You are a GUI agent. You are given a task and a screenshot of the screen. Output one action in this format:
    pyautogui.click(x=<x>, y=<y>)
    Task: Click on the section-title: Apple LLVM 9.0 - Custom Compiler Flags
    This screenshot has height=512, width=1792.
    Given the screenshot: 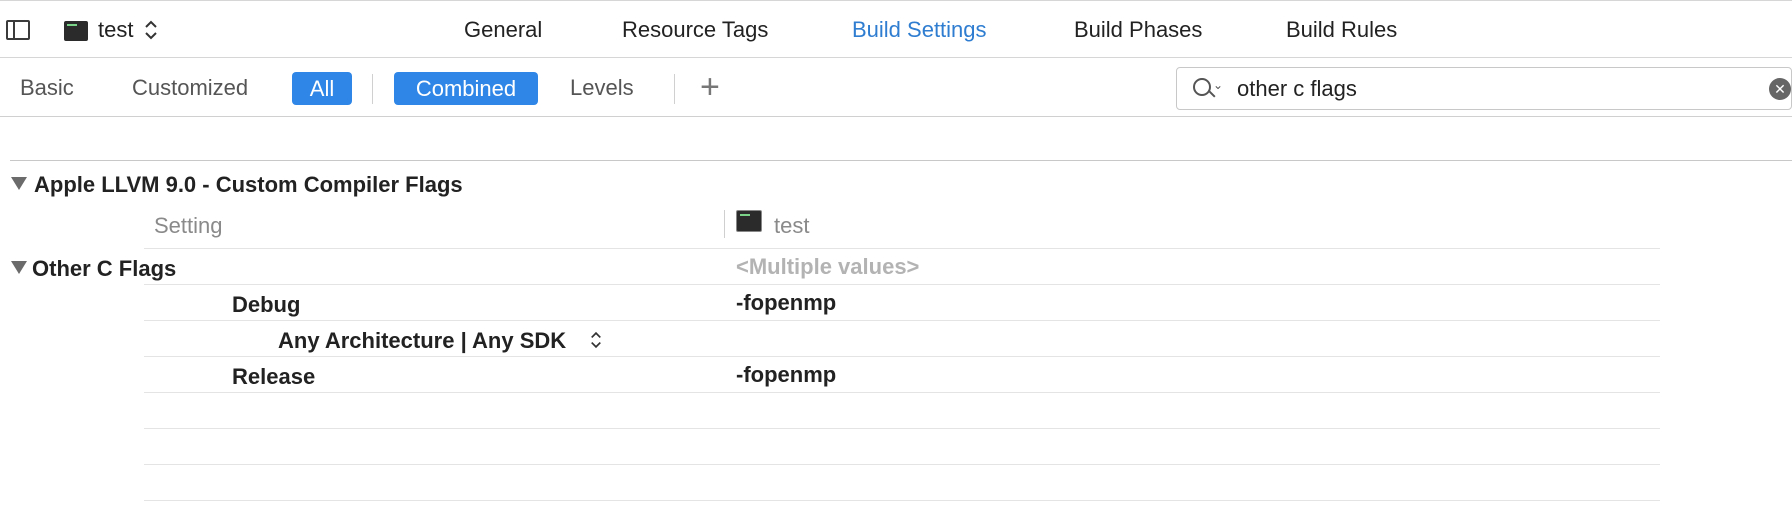 What is the action you would take?
    pyautogui.click(x=248, y=184)
    